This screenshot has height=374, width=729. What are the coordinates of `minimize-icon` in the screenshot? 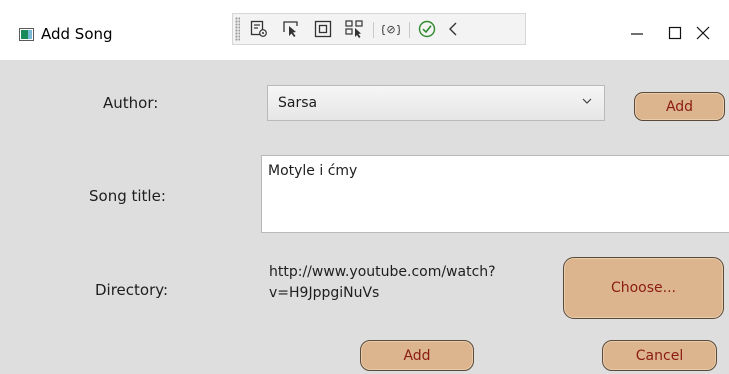 It's located at (637, 34).